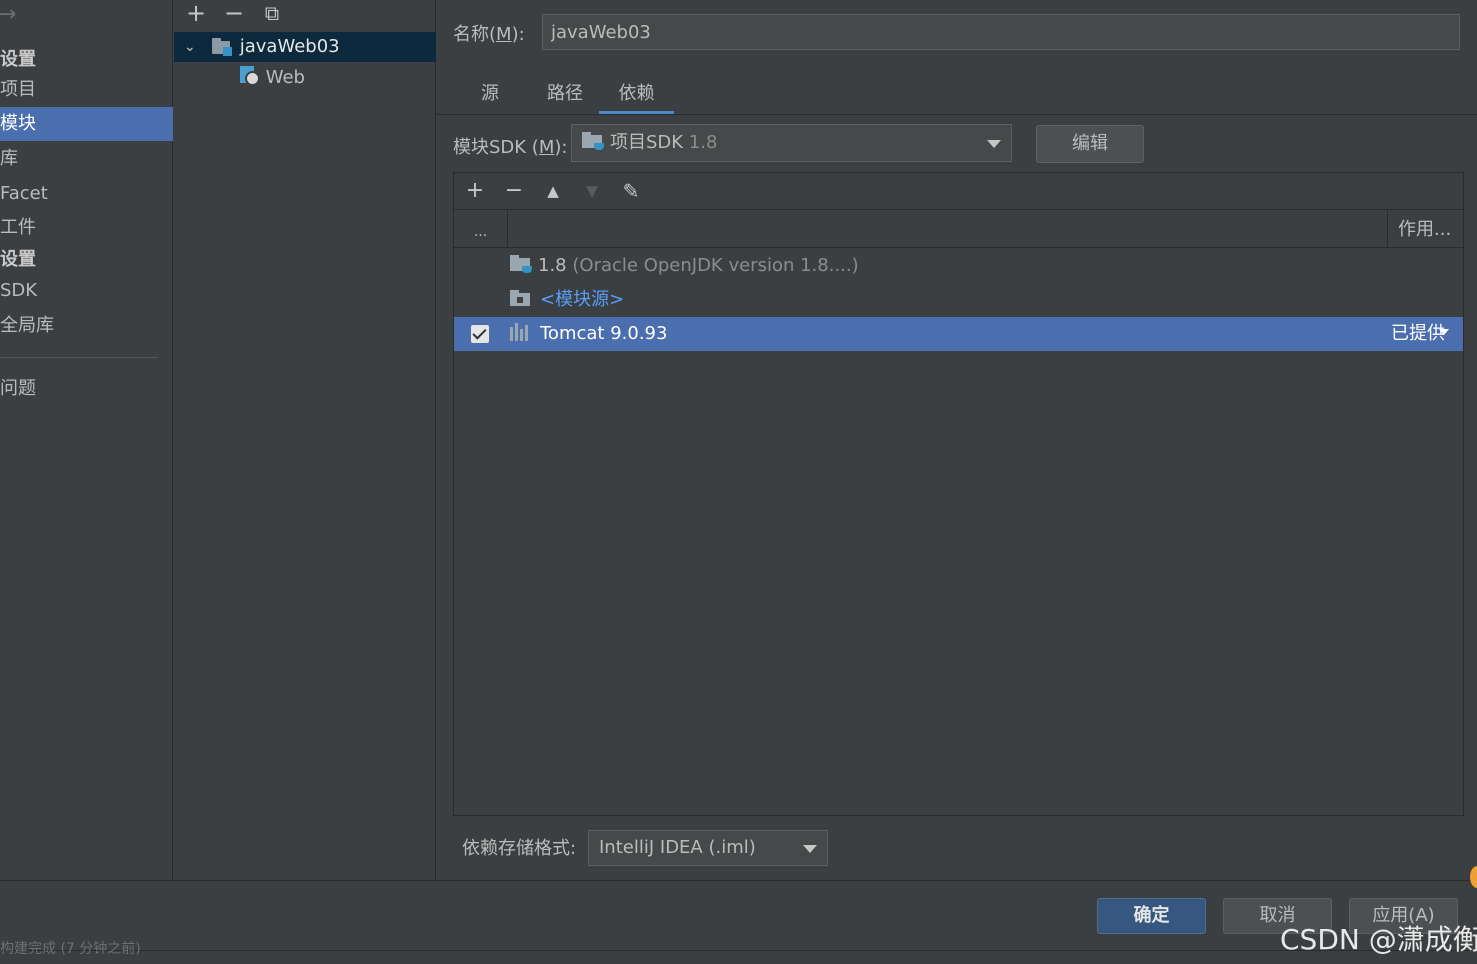  What do you see at coordinates (285, 77) in the screenshot?
I see `tree-facet-label: Web` at bounding box center [285, 77].